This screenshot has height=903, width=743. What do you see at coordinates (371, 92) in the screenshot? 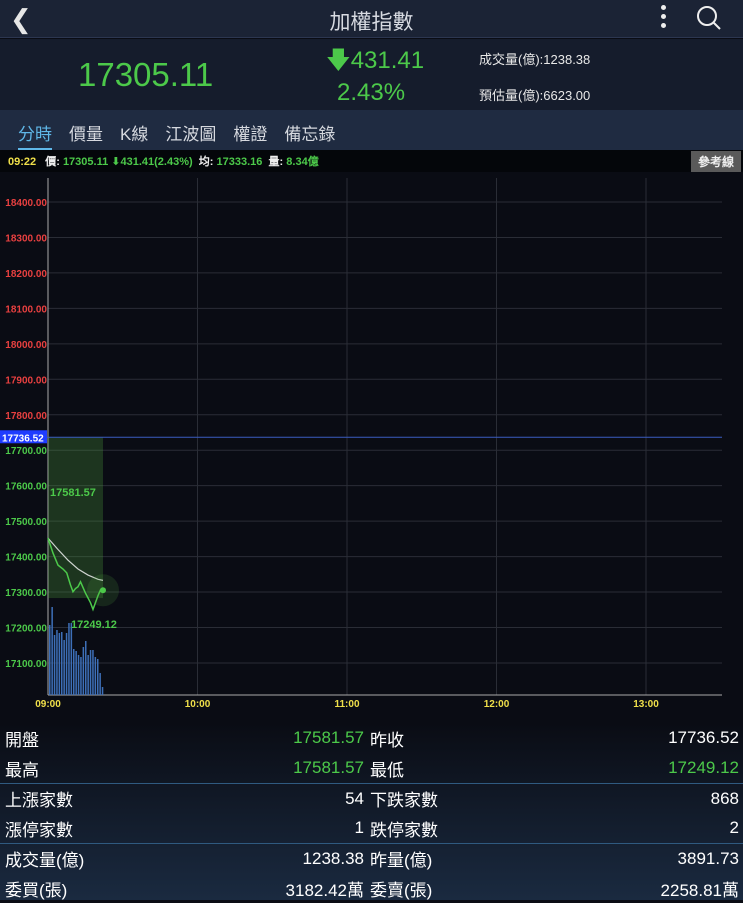
I see `percent-change: 2.43%` at bounding box center [371, 92].